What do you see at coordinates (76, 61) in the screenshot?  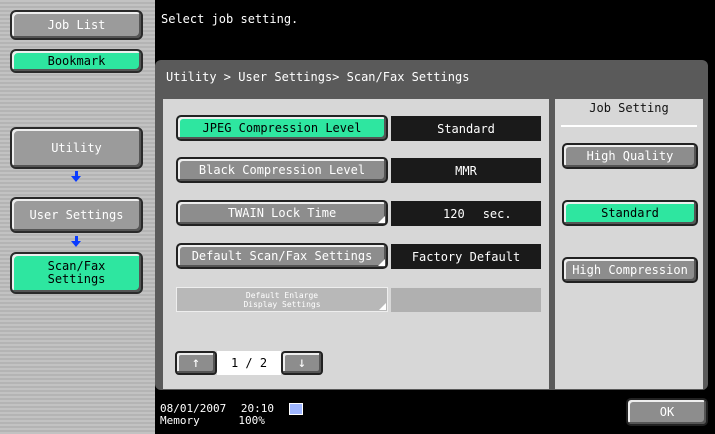 I see `bookmark-button: Bookmark` at bounding box center [76, 61].